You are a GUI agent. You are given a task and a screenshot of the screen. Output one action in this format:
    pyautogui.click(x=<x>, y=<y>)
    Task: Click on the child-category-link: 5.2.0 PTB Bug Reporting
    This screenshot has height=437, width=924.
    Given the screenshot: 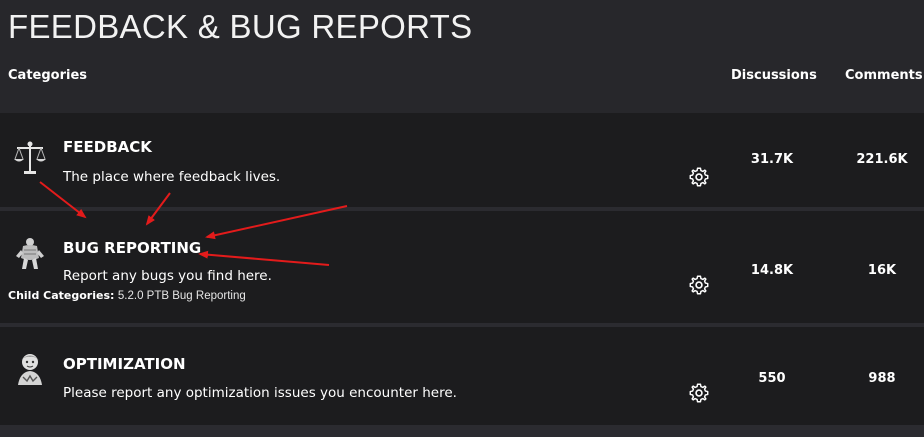 What is the action you would take?
    pyautogui.click(x=182, y=296)
    